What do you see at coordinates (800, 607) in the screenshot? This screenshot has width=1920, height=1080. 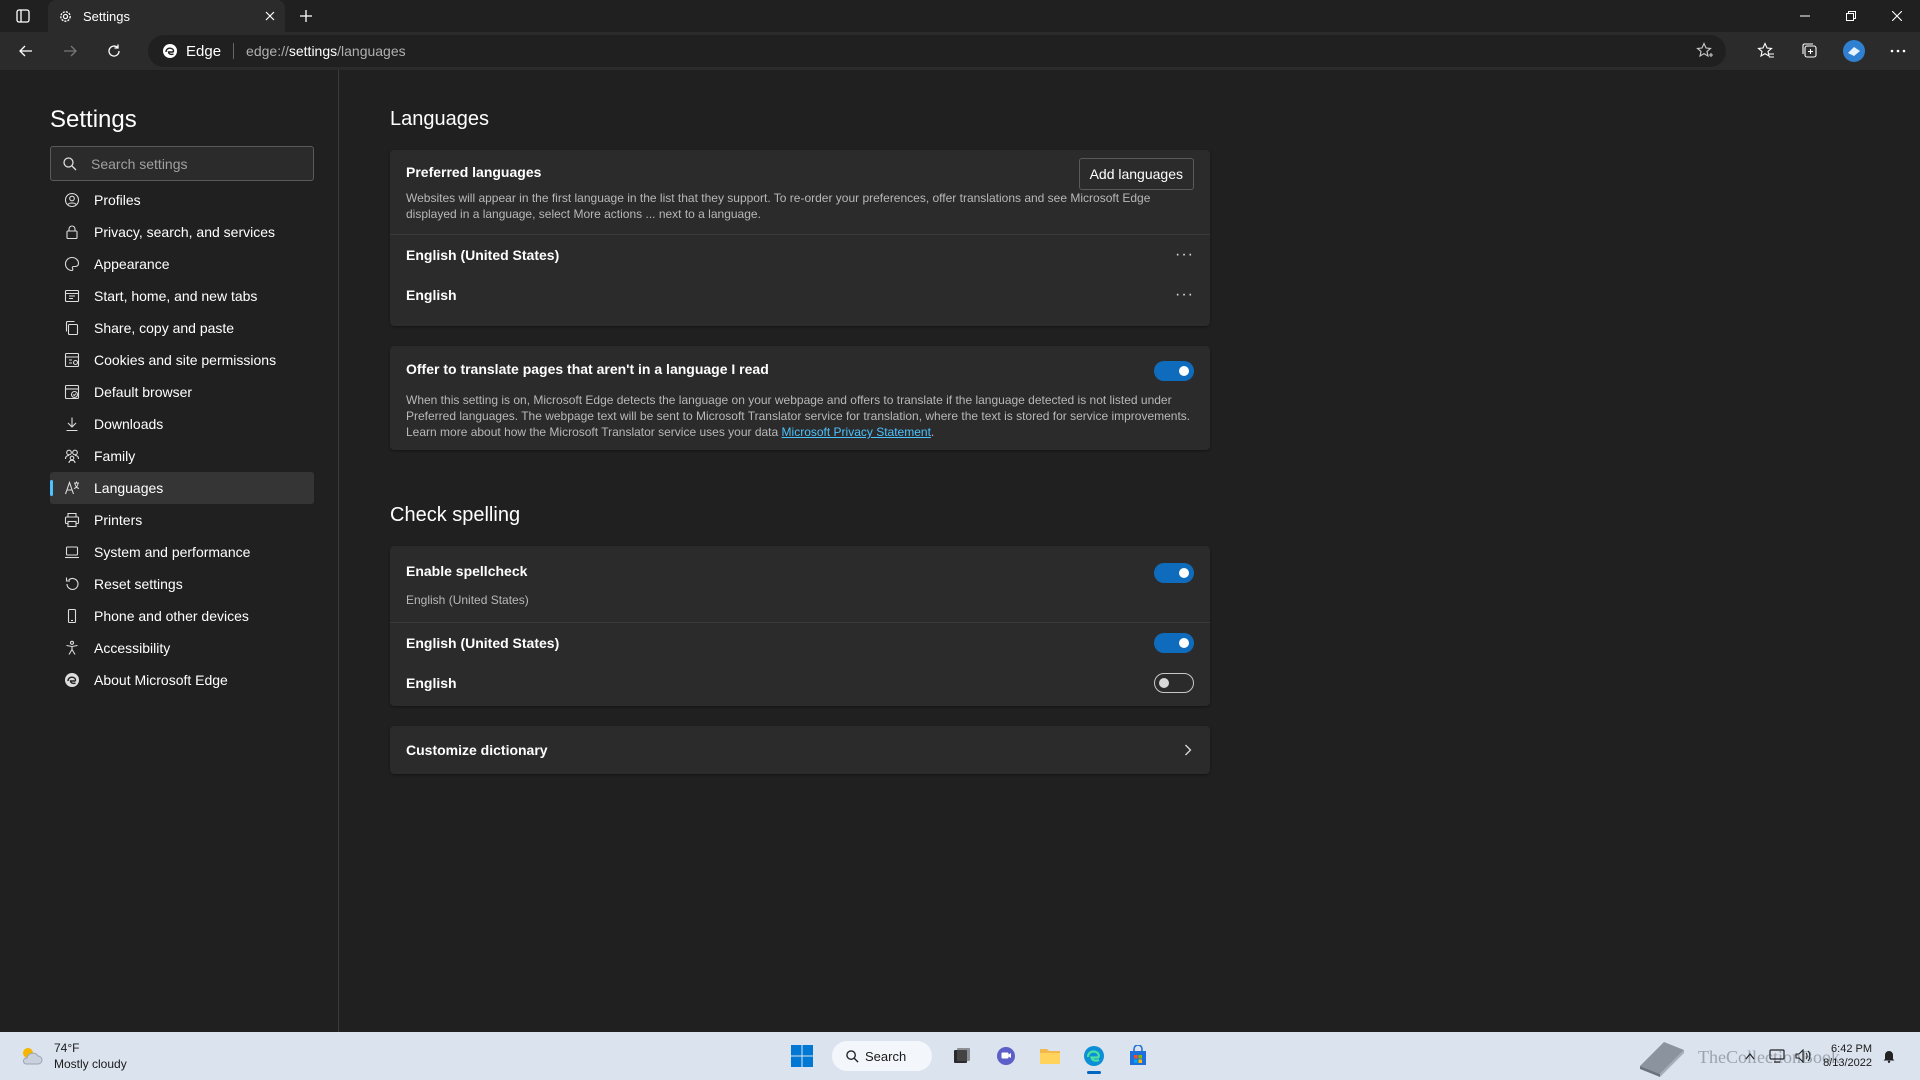 I see `enable-spellcheck-sub-row: English (United States)` at bounding box center [800, 607].